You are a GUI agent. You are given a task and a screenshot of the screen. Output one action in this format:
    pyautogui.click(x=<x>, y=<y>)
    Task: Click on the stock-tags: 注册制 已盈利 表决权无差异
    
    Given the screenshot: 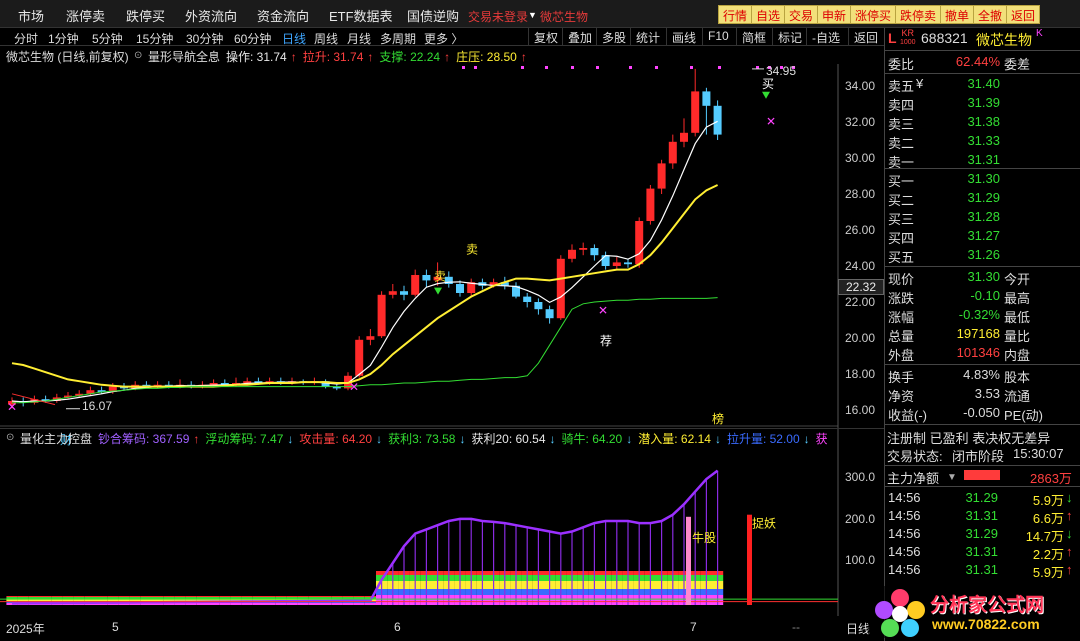 What is the action you would take?
    pyautogui.click(x=969, y=438)
    